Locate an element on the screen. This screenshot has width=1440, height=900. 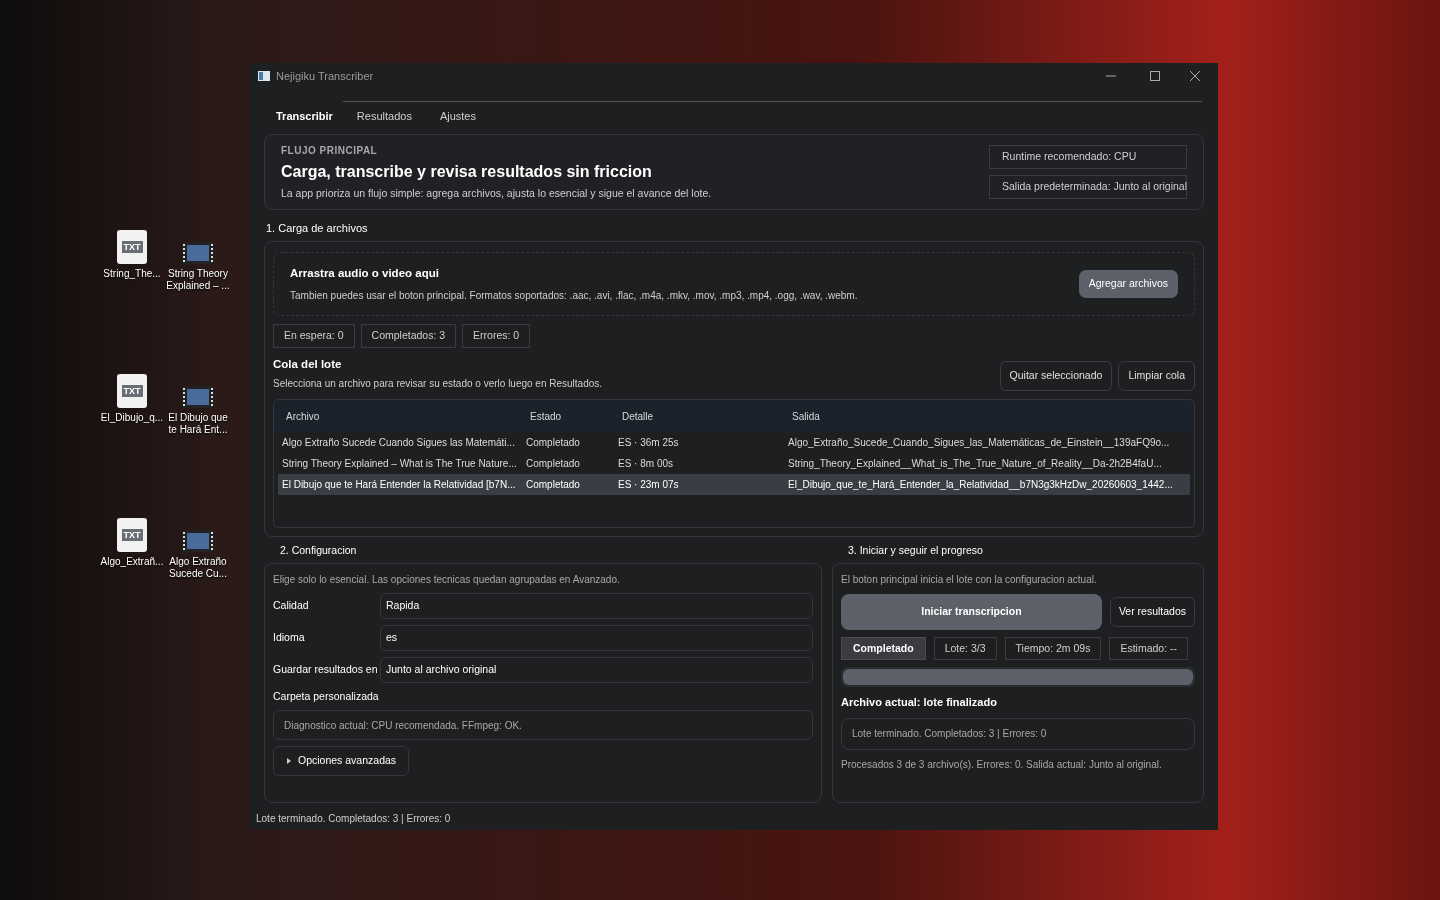
queue-action-button: Quitar seleccionado is located at coordinates (1056, 376).